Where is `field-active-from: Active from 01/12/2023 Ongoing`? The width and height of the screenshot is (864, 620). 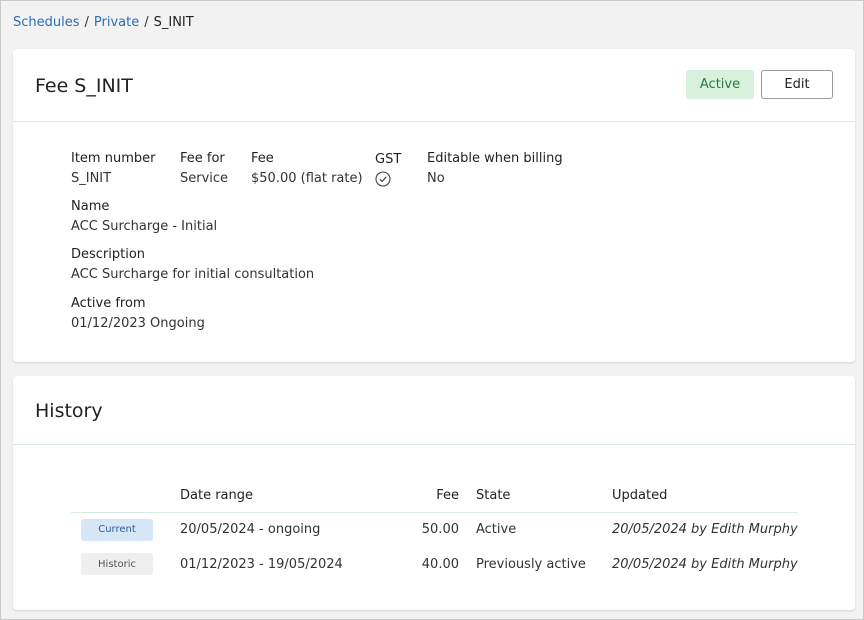 field-active-from: Active from 01/12/2023 Ongoing is located at coordinates (138, 314).